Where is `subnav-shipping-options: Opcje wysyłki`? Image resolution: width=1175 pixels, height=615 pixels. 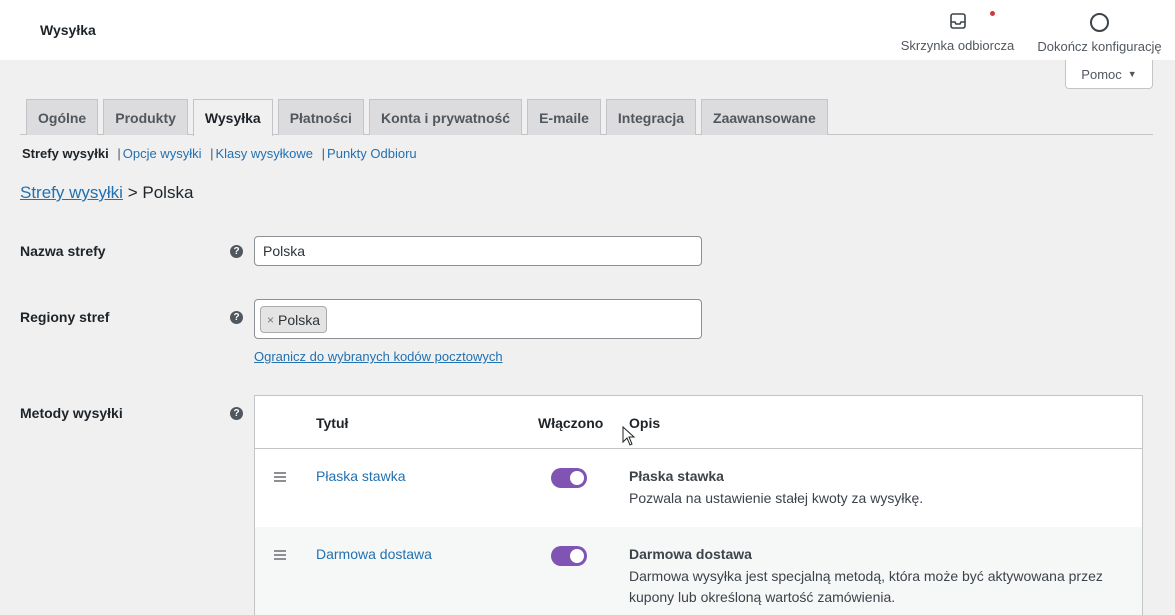
subnav-shipping-options: Opcje wysyłki is located at coordinates (162, 153).